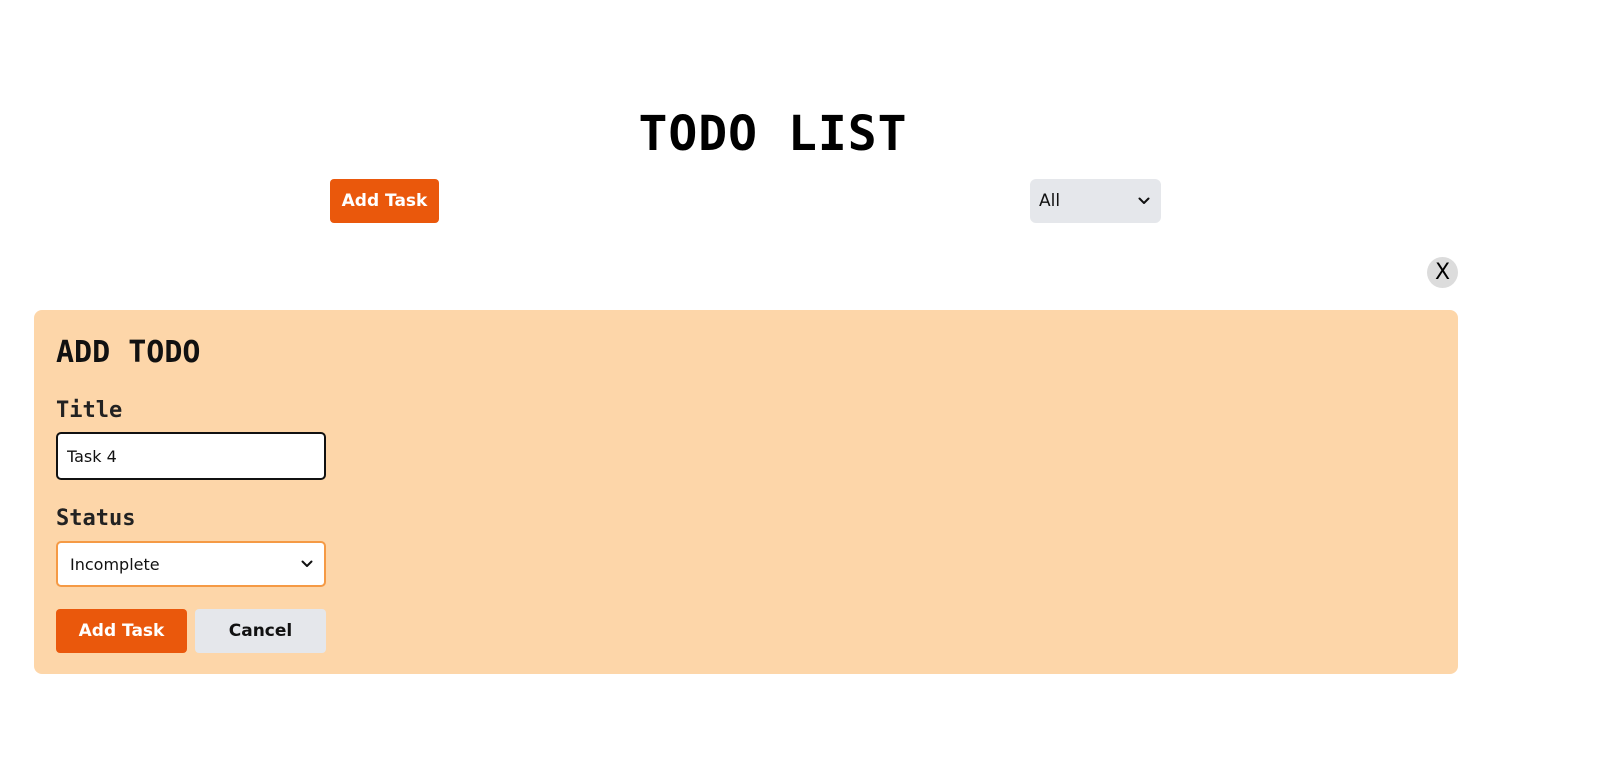 The image size is (1619, 771). What do you see at coordinates (128, 352) in the screenshot?
I see `modal-title: ADD TODO` at bounding box center [128, 352].